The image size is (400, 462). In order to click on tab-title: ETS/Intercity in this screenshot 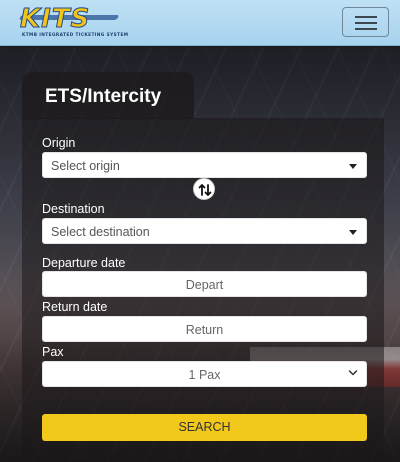, I will do `click(103, 96)`.